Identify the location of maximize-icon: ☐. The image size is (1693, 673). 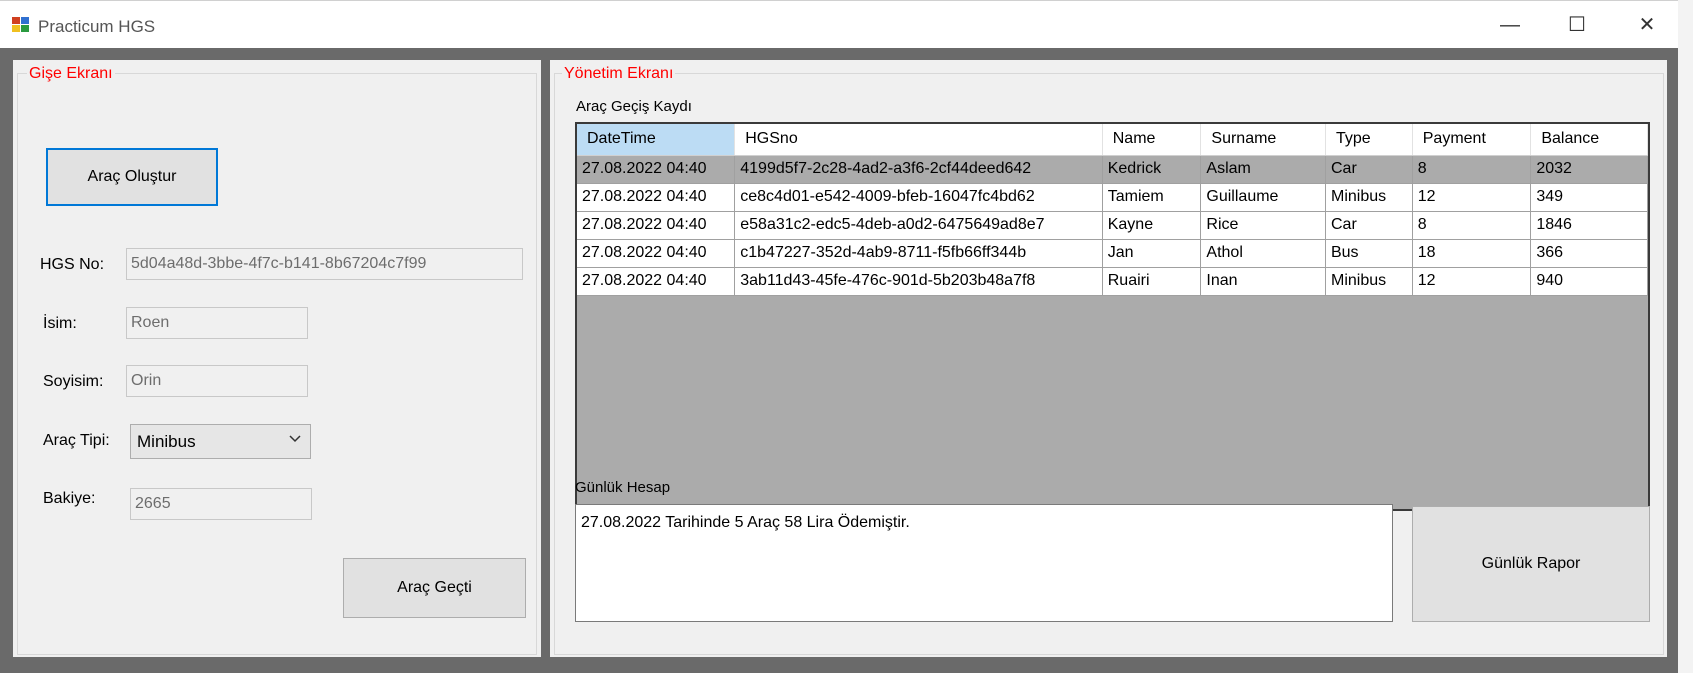
(1577, 25).